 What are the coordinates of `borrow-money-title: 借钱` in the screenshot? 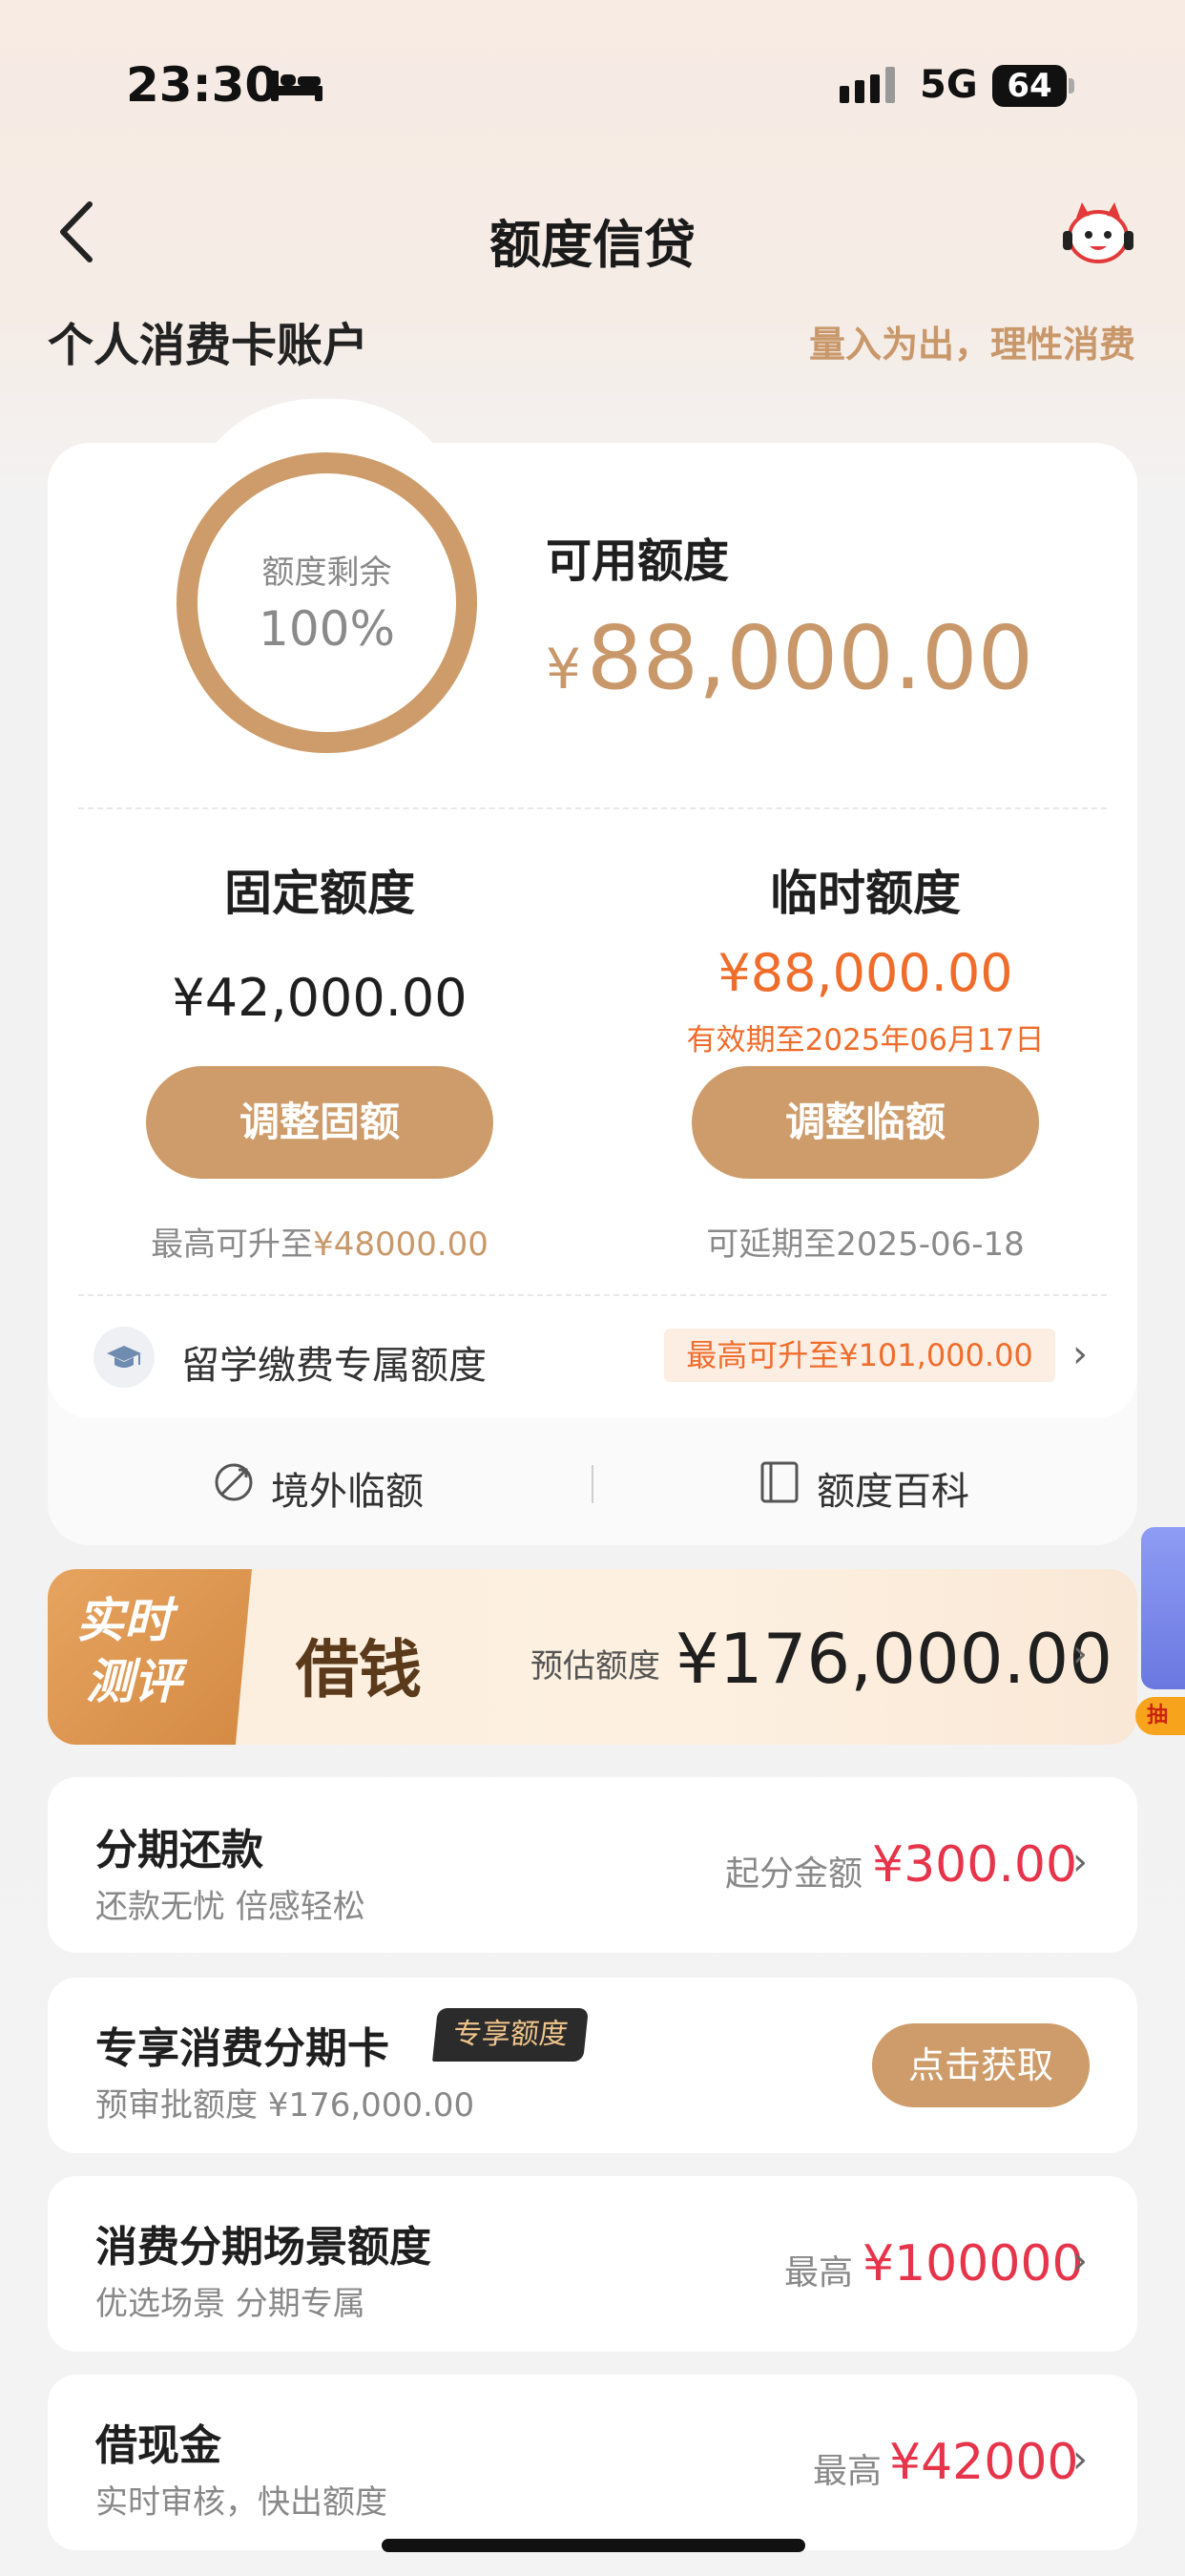 It's located at (359, 1669).